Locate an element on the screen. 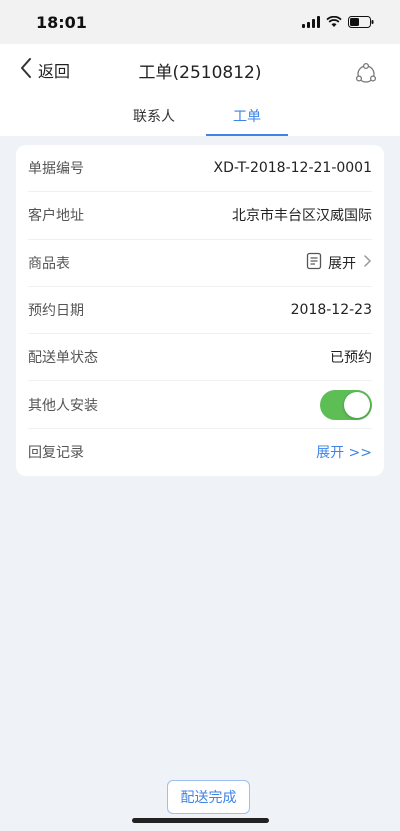 The width and height of the screenshot is (400, 831). other-install-label: 其他人安装 is located at coordinates (63, 405).